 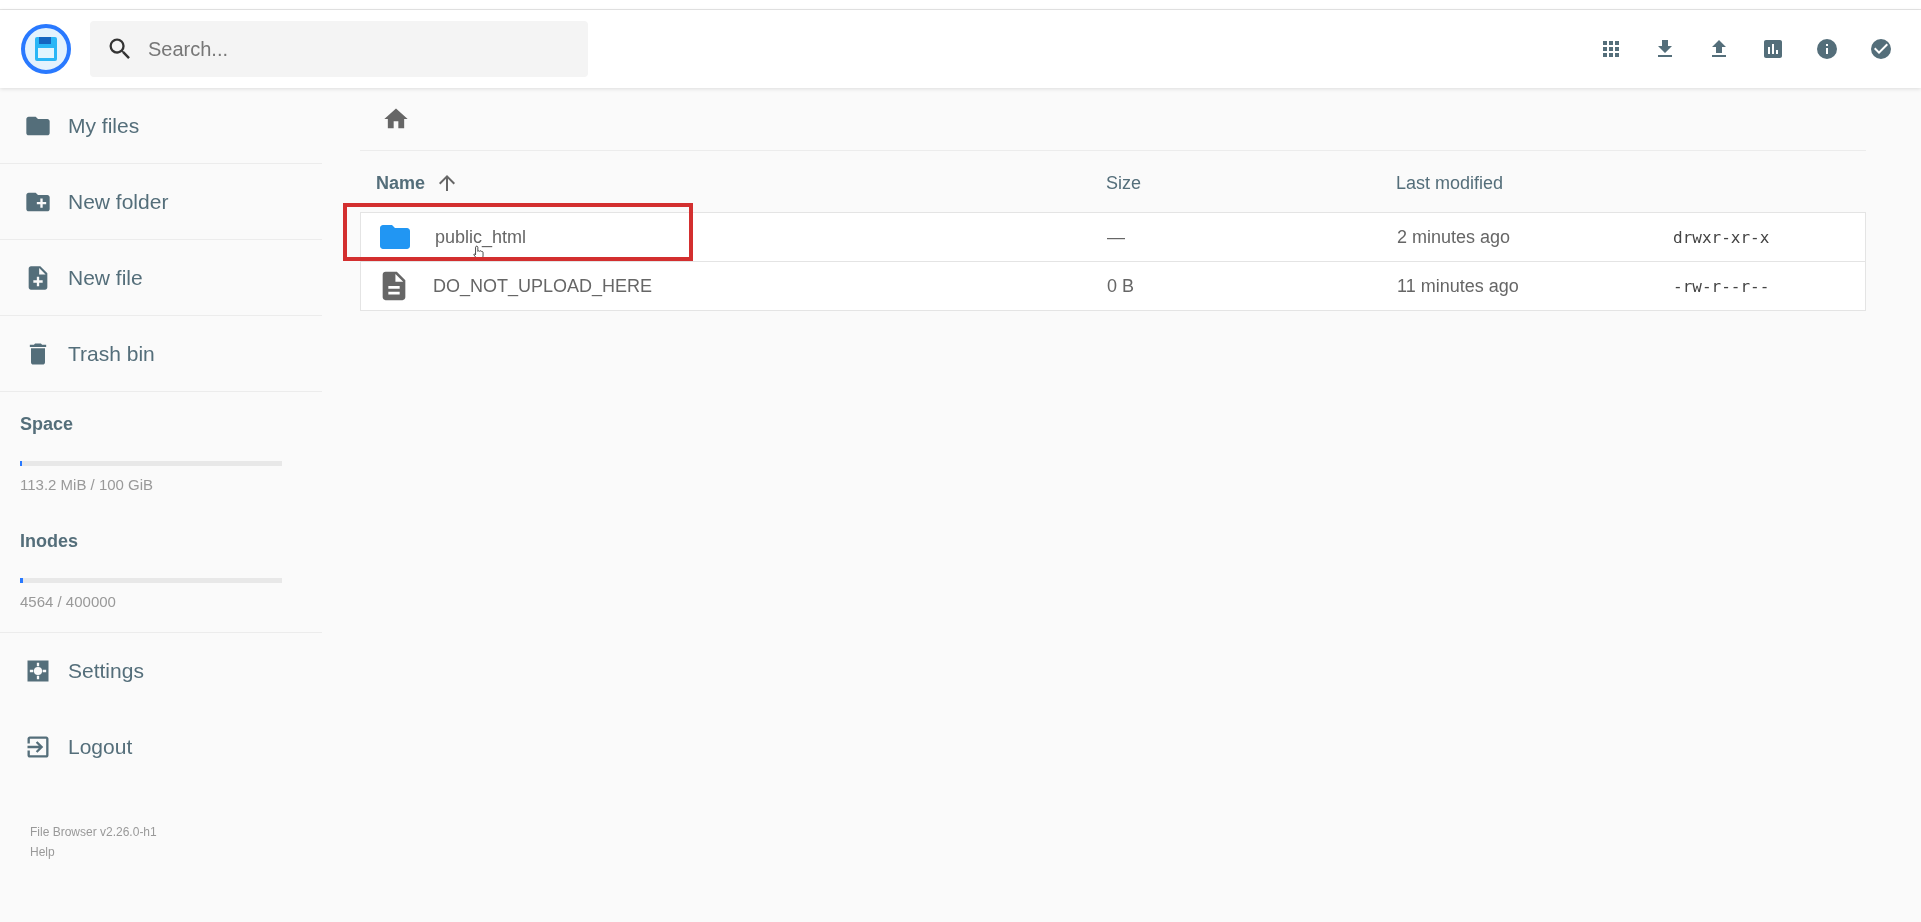 What do you see at coordinates (87, 484) in the screenshot?
I see `usage-reading: 113.2 MiB / 100 GiB` at bounding box center [87, 484].